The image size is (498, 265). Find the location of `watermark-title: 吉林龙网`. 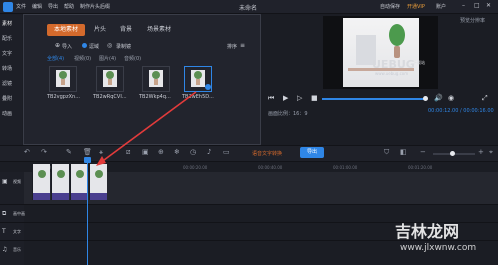

watermark-title: 吉林龙网 is located at coordinates (427, 231).